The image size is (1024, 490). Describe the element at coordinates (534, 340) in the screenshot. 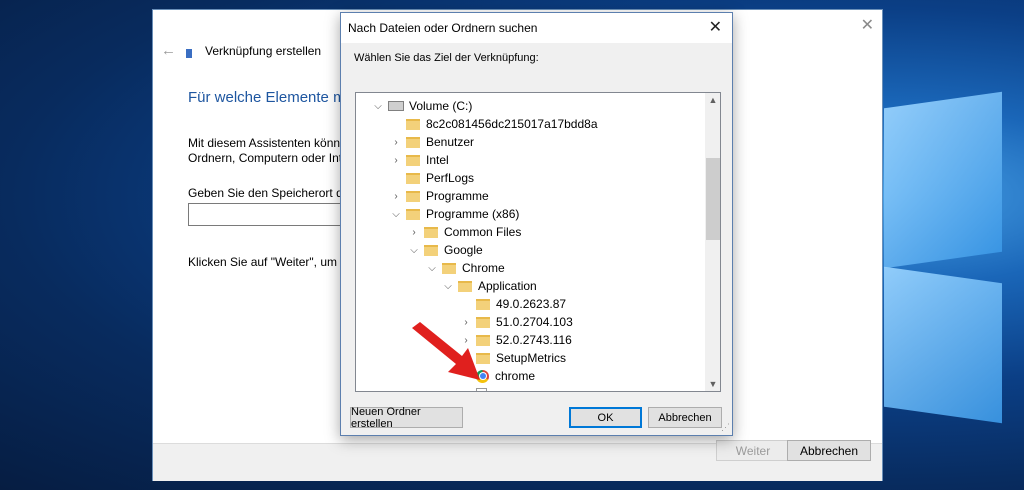

I see `tree-label: 52.0.2743.116` at that location.